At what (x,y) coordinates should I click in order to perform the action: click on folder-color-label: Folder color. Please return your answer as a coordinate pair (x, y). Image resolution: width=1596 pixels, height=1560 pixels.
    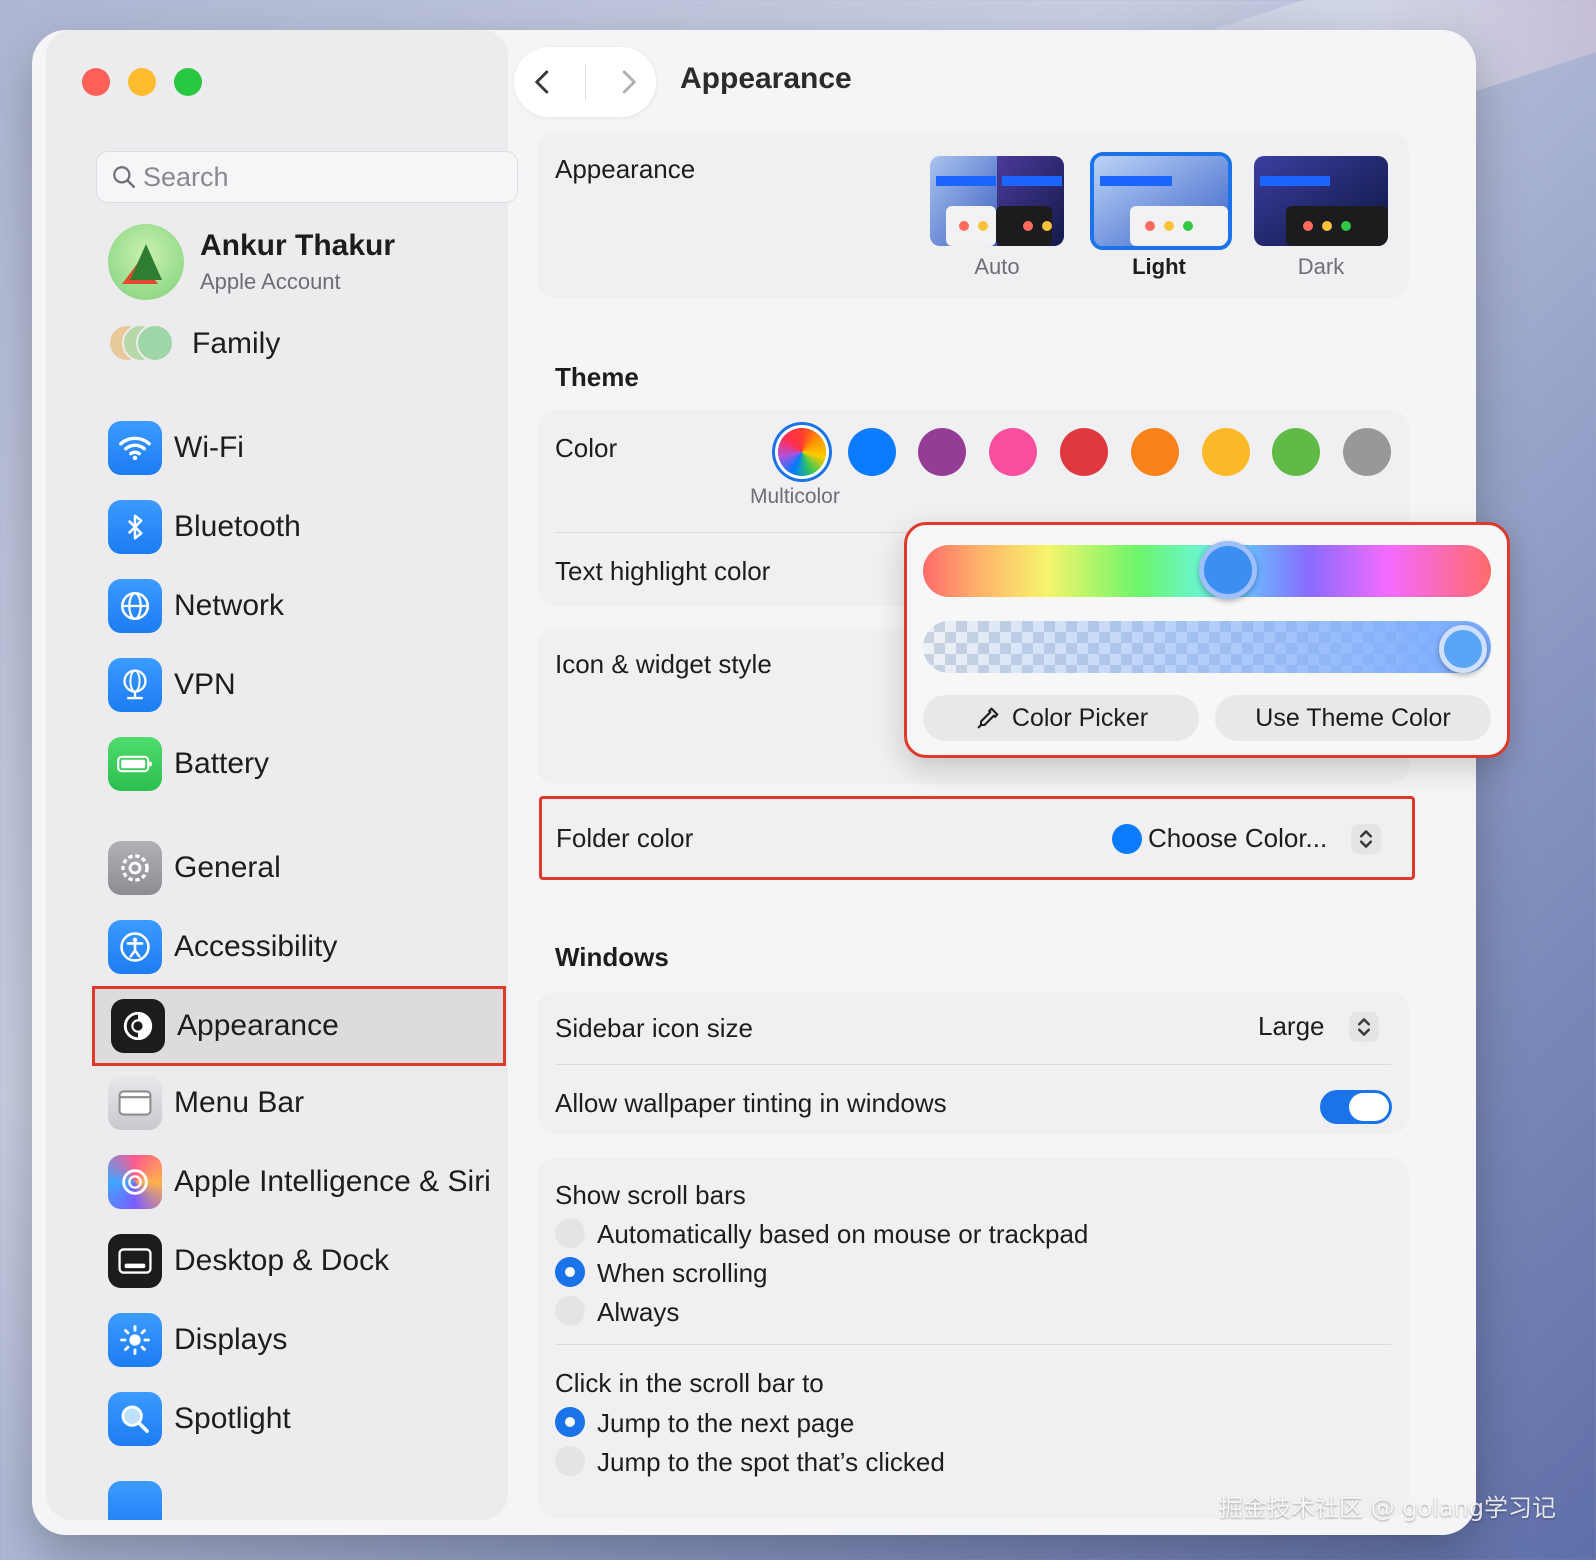
    Looking at the image, I should click on (625, 838).